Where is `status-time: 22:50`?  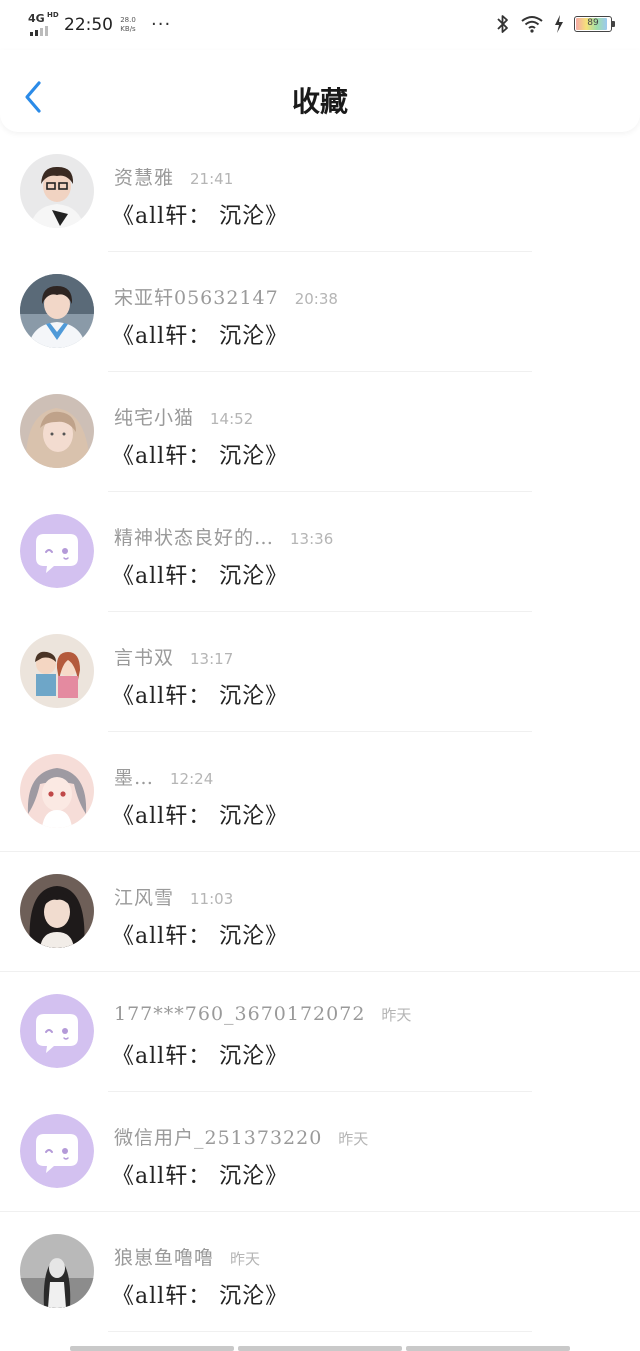 status-time: 22:50 is located at coordinates (88, 25).